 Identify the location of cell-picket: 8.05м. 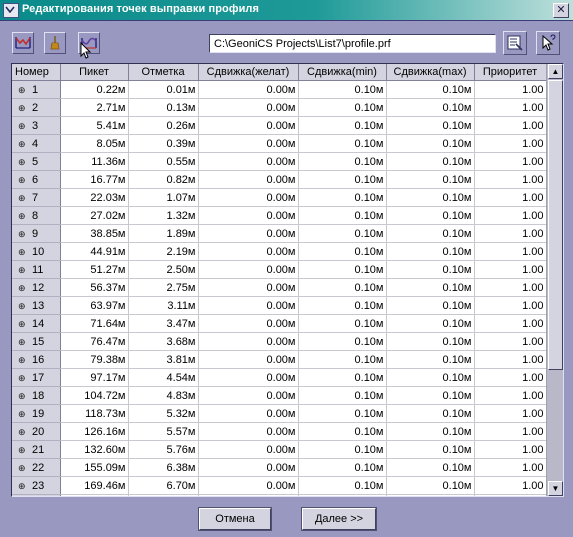
(94, 143).